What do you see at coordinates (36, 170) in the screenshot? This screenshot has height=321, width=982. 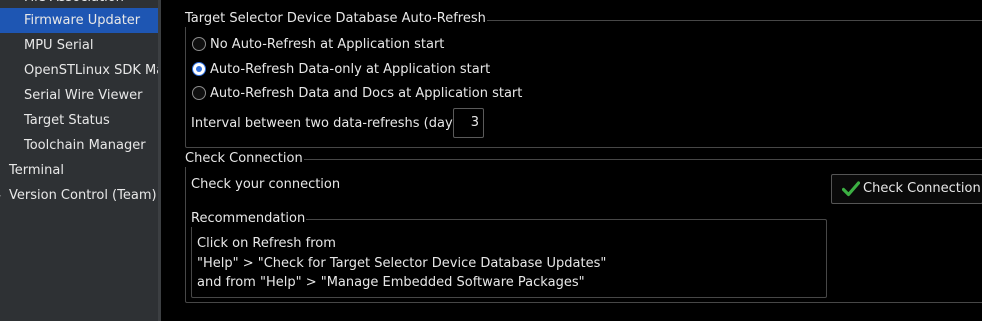 I see `sidebar-item-terminal: Terminal` at bounding box center [36, 170].